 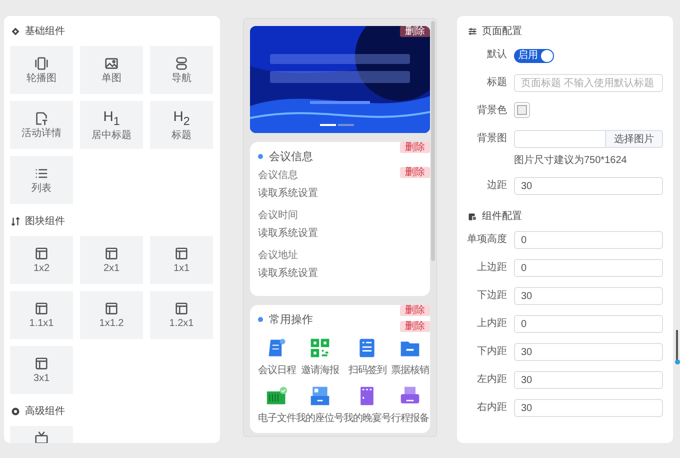 I want to click on component-tile: 1x1, so click(x=181, y=260).